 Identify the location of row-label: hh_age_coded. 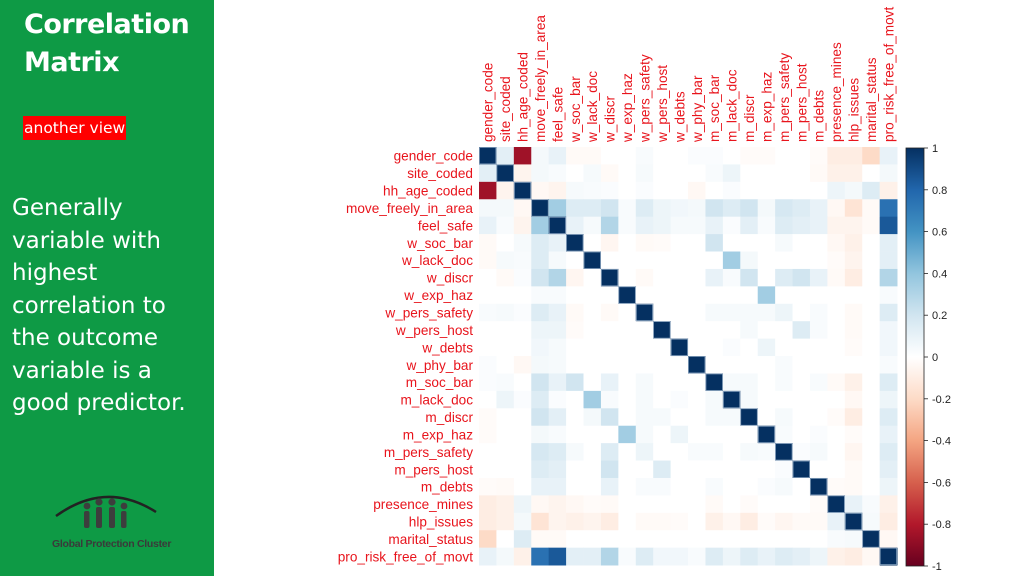
(428, 191).